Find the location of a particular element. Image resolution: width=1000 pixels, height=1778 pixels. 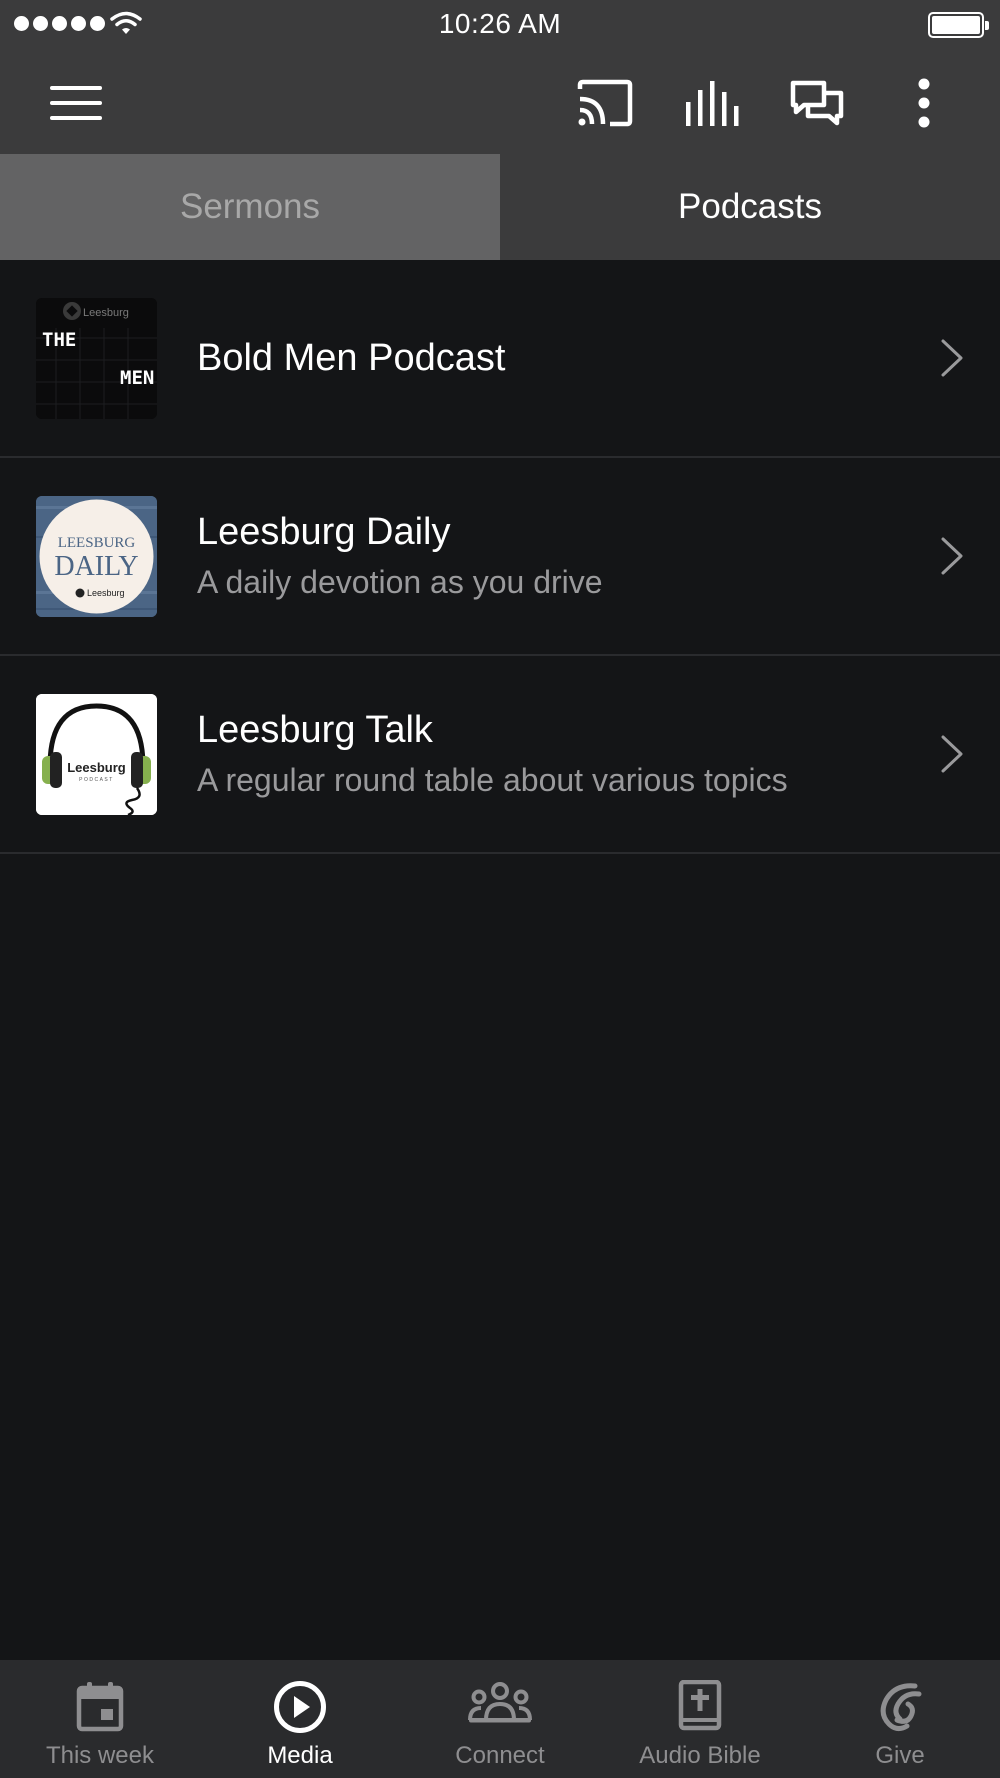

cast-icon is located at coordinates (605, 103).